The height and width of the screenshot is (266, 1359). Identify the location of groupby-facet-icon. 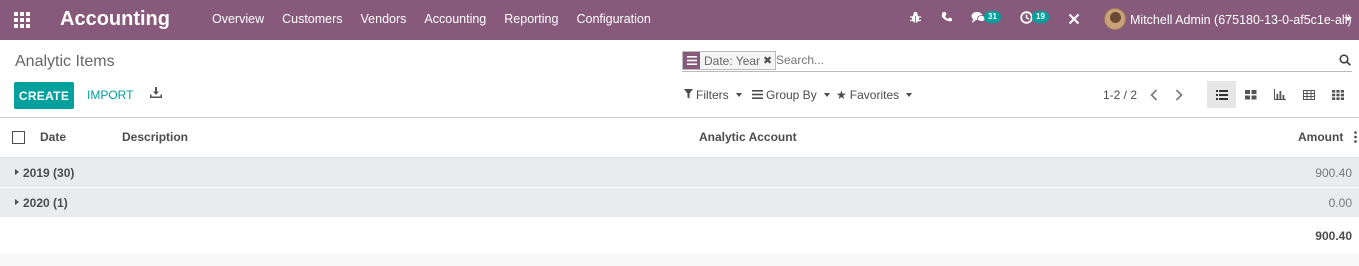
(691, 60).